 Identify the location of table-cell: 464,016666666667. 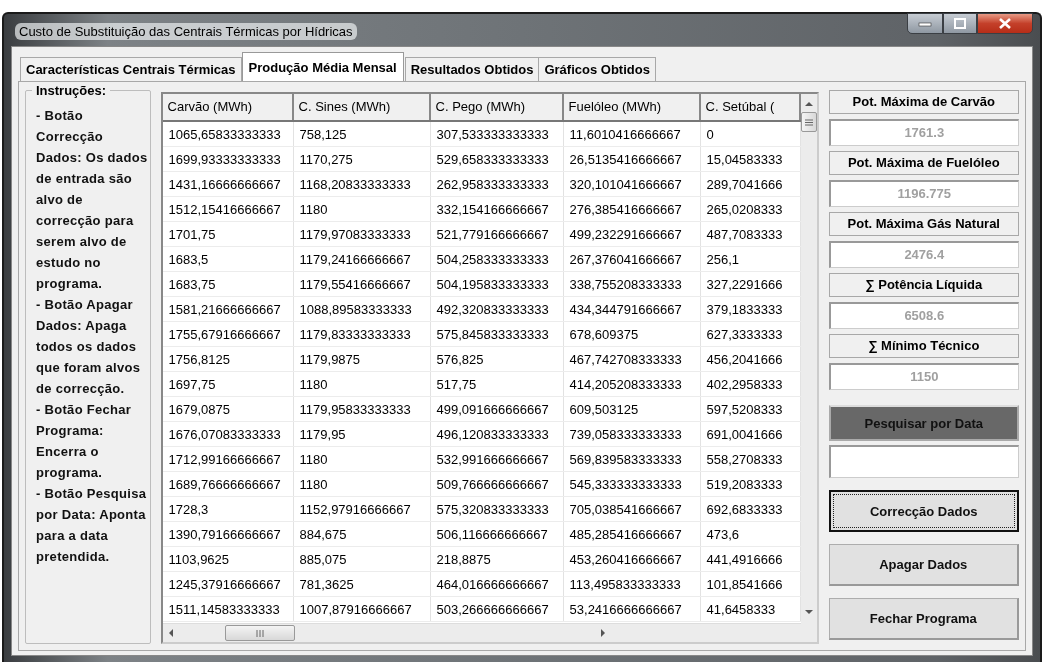
(497, 584).